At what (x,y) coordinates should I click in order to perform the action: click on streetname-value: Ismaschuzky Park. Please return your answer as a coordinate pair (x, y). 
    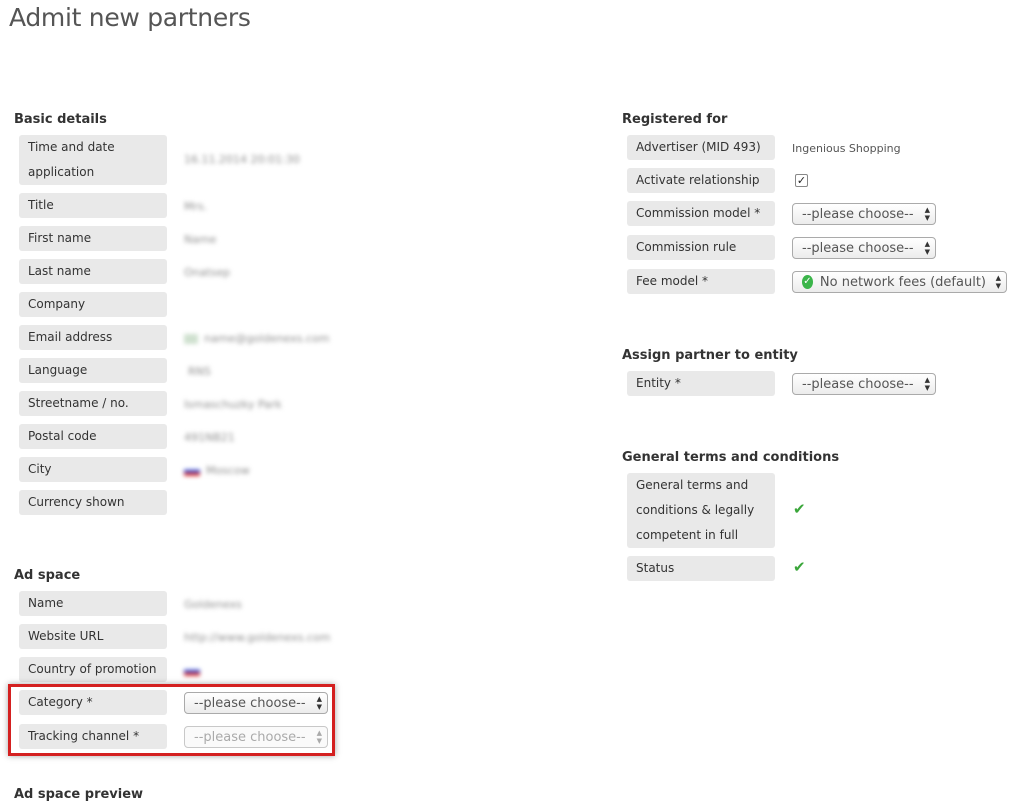
    Looking at the image, I should click on (233, 404).